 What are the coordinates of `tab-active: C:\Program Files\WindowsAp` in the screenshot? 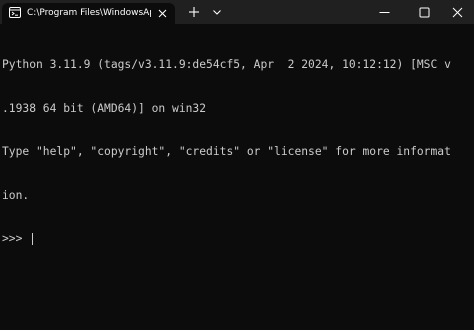 It's located at (88, 13).